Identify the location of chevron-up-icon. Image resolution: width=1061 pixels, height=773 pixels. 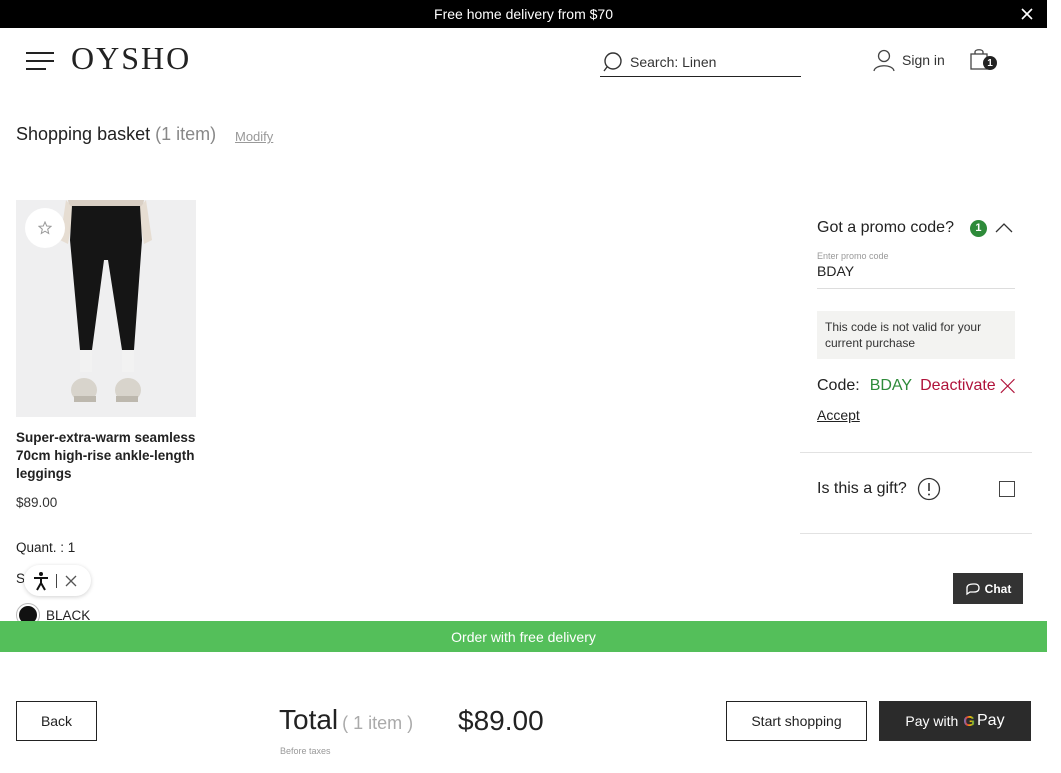
(1004, 228).